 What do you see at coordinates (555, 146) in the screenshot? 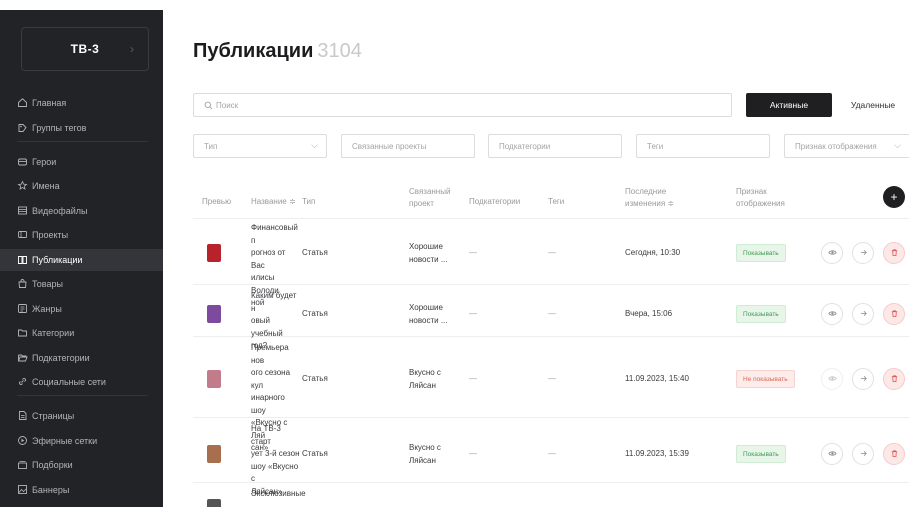
I see `filter-subcategories: Подкатегории` at bounding box center [555, 146].